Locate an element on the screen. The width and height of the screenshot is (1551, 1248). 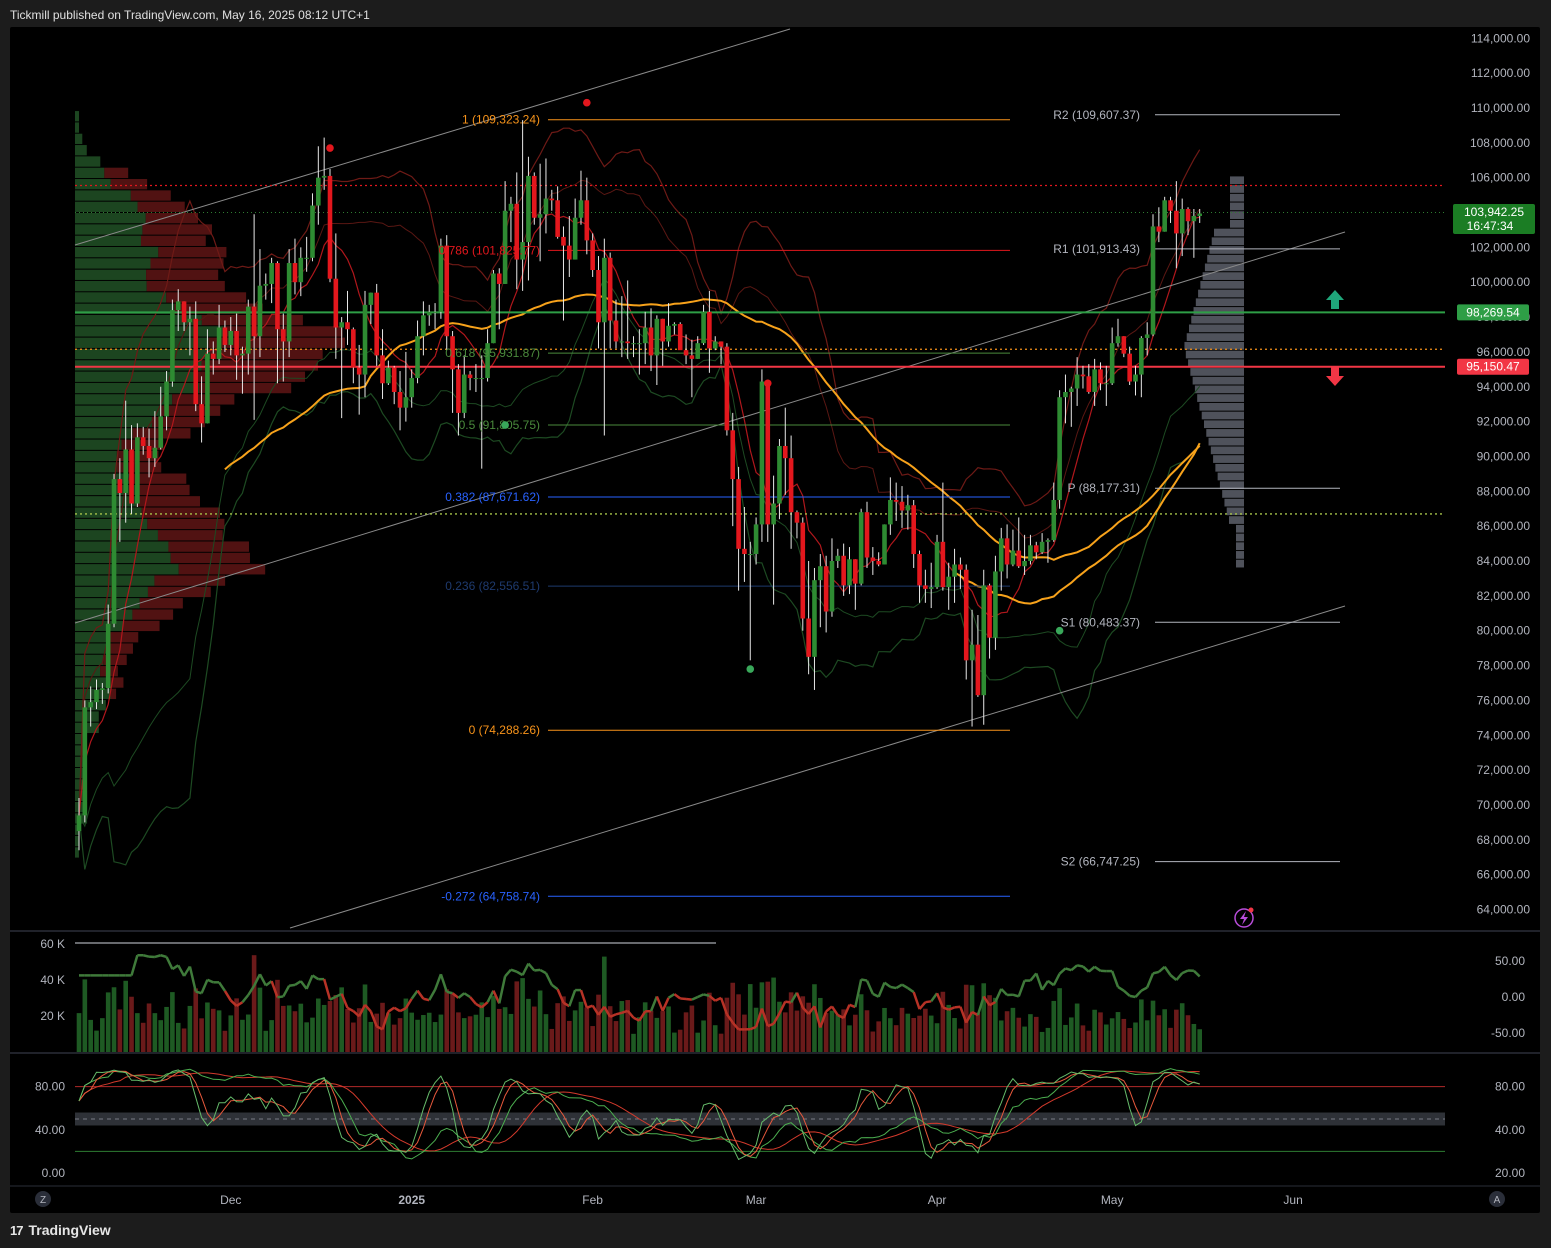
arrow-up-icon is located at coordinates (1335, 299).